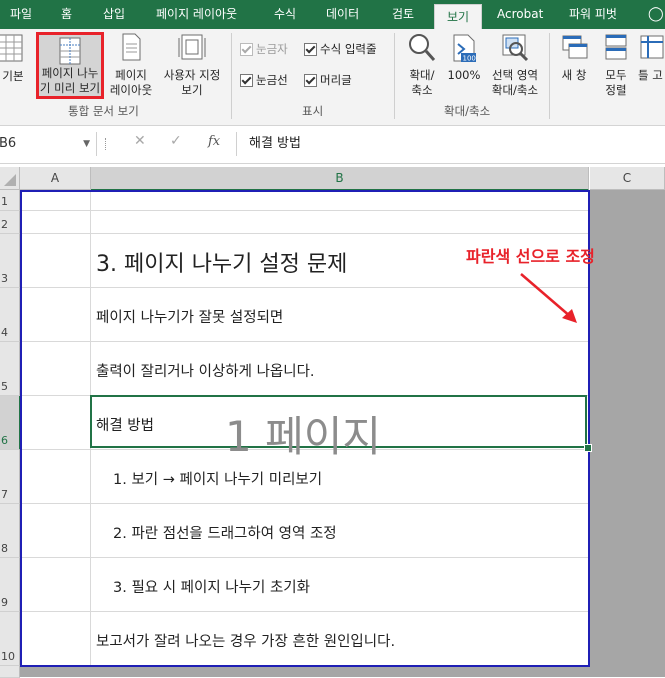 The height and width of the screenshot is (678, 665). I want to click on cell-b8: 2. 파란 점선을 드래그하여 영역 조정, so click(225, 532).